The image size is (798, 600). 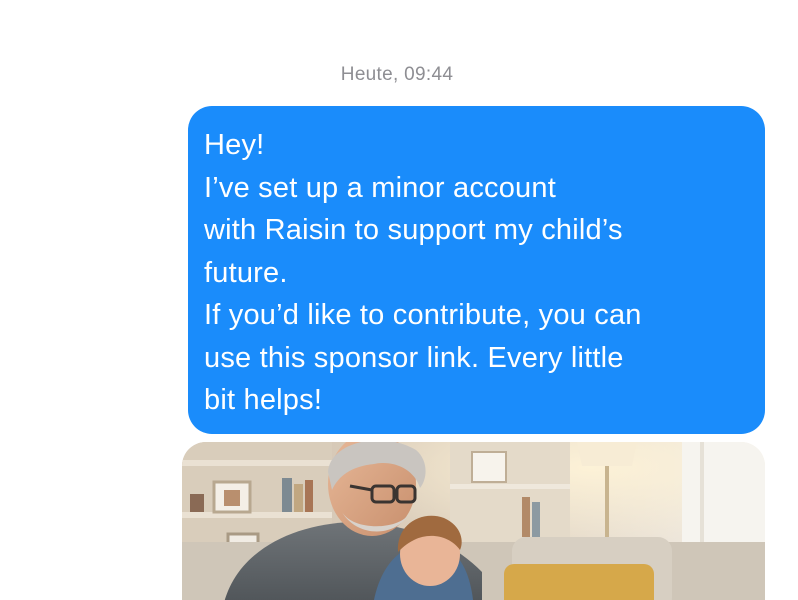 I want to click on message-line: future., so click(x=246, y=272).